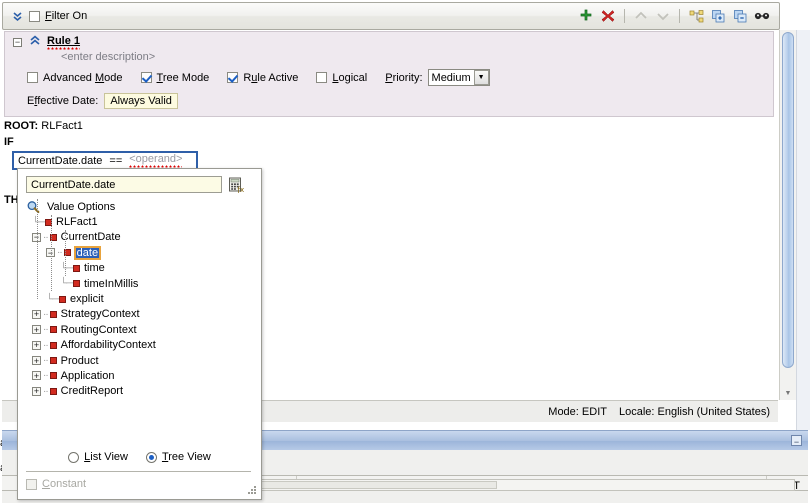 This screenshot has height=503, width=810. I want to click on show-hide-icon, so click(762, 16).